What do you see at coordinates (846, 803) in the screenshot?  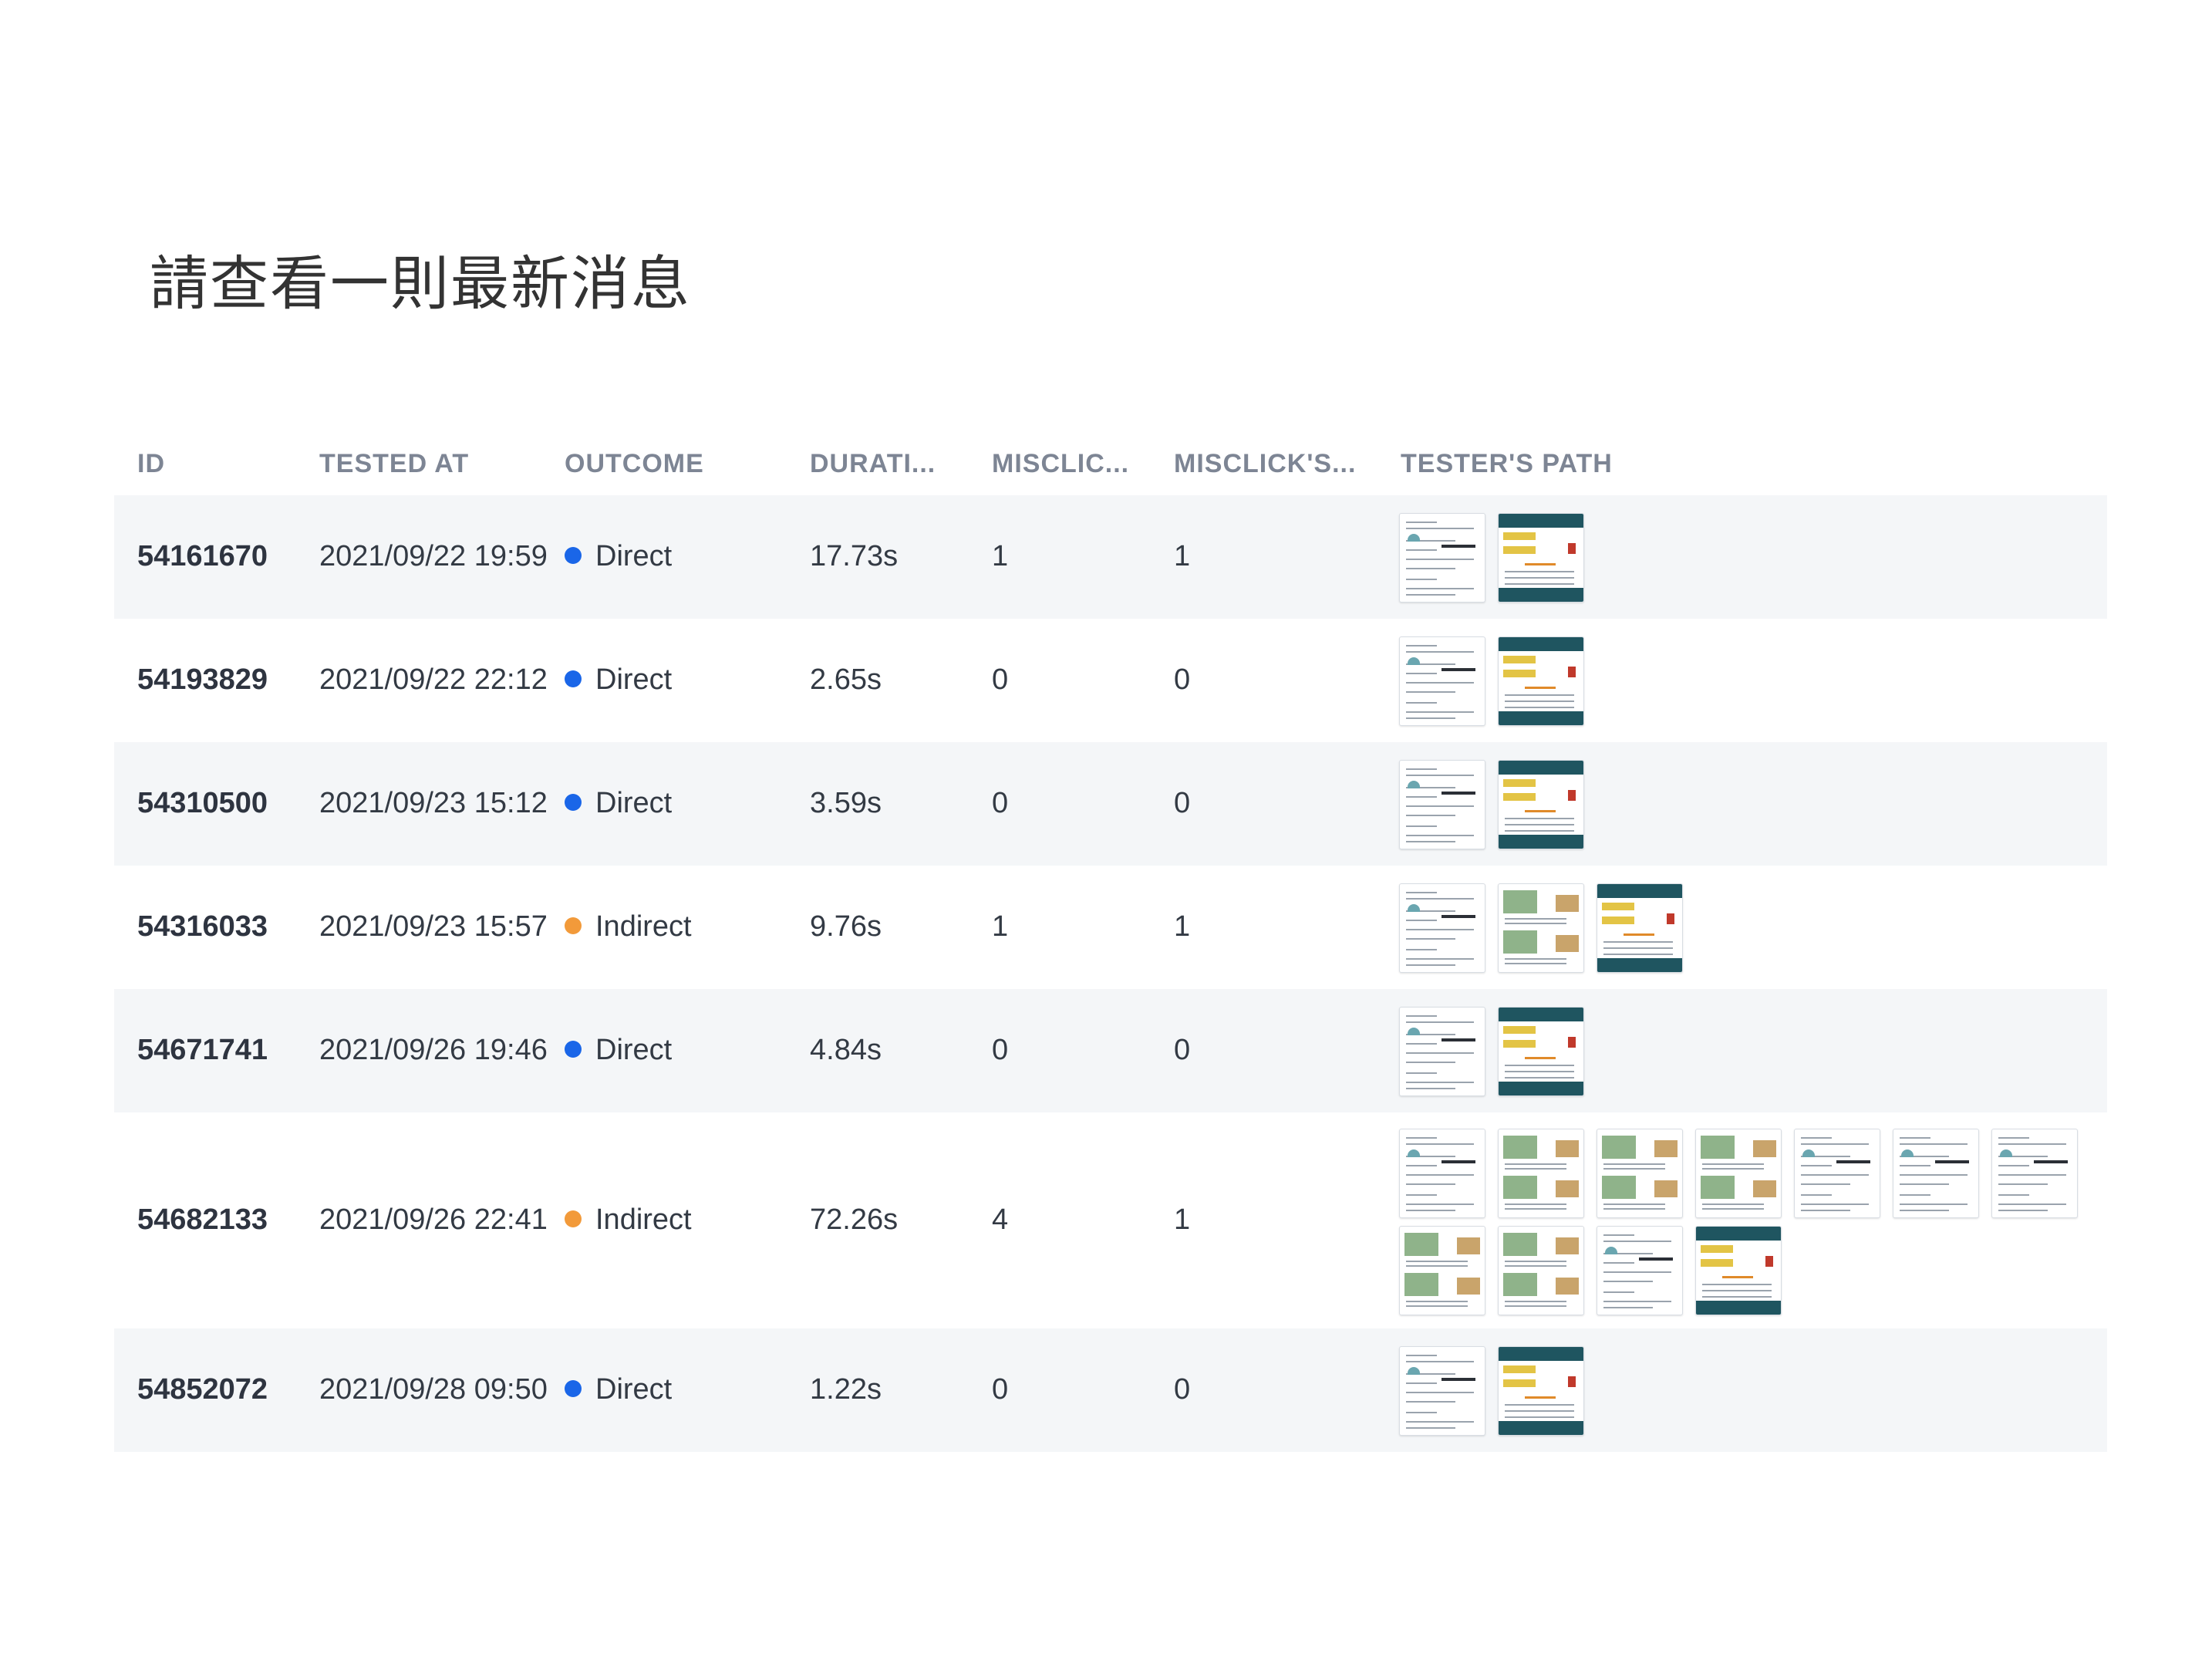 I see `row-duration: 3.59s` at bounding box center [846, 803].